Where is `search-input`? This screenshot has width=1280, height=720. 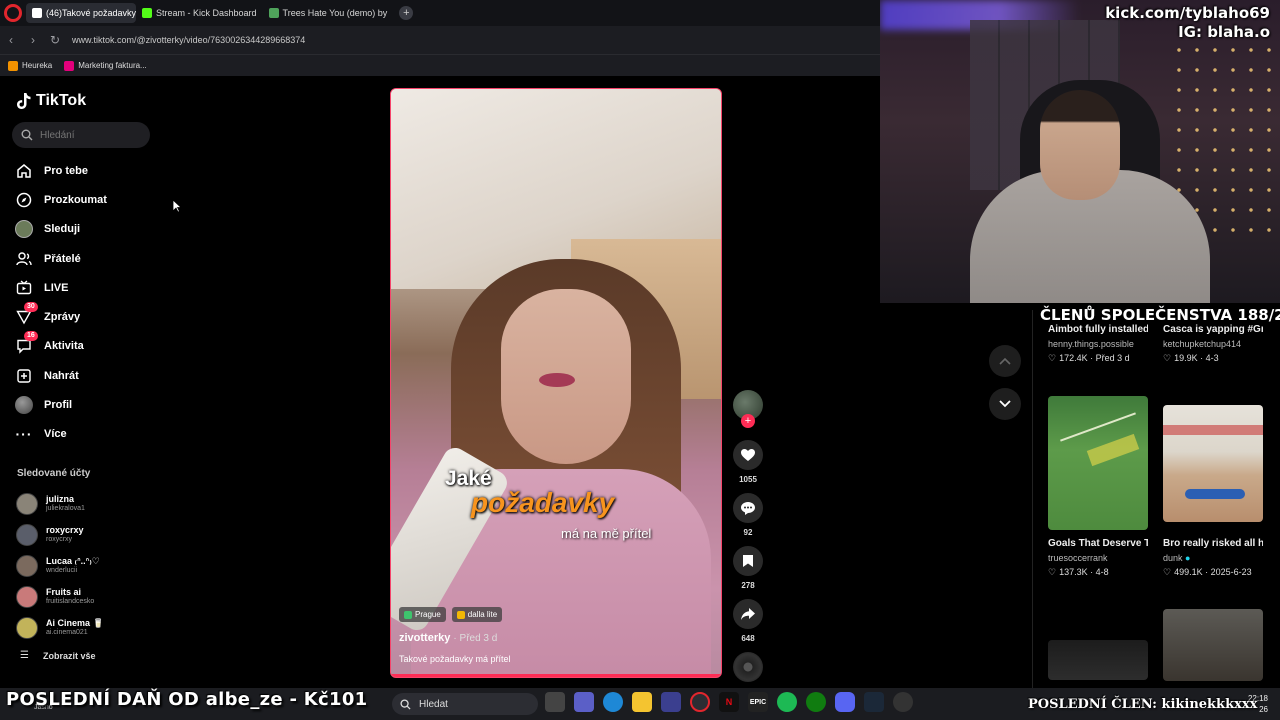
search-input is located at coordinates (90, 135).